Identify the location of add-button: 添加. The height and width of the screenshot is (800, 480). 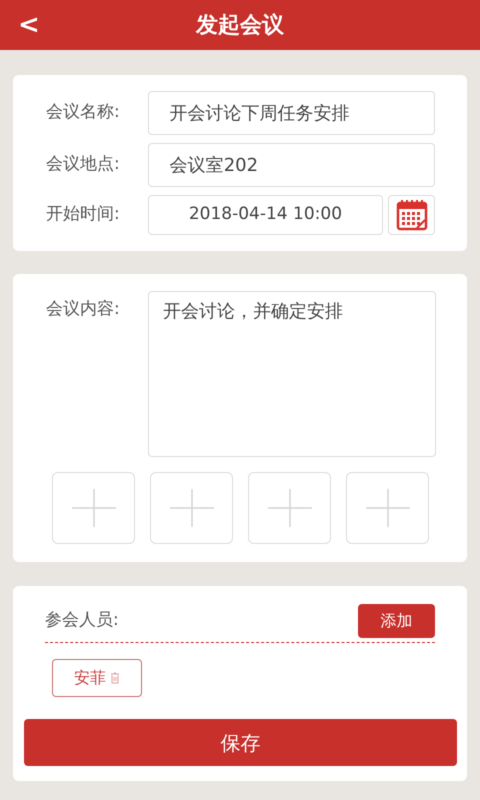
(396, 621).